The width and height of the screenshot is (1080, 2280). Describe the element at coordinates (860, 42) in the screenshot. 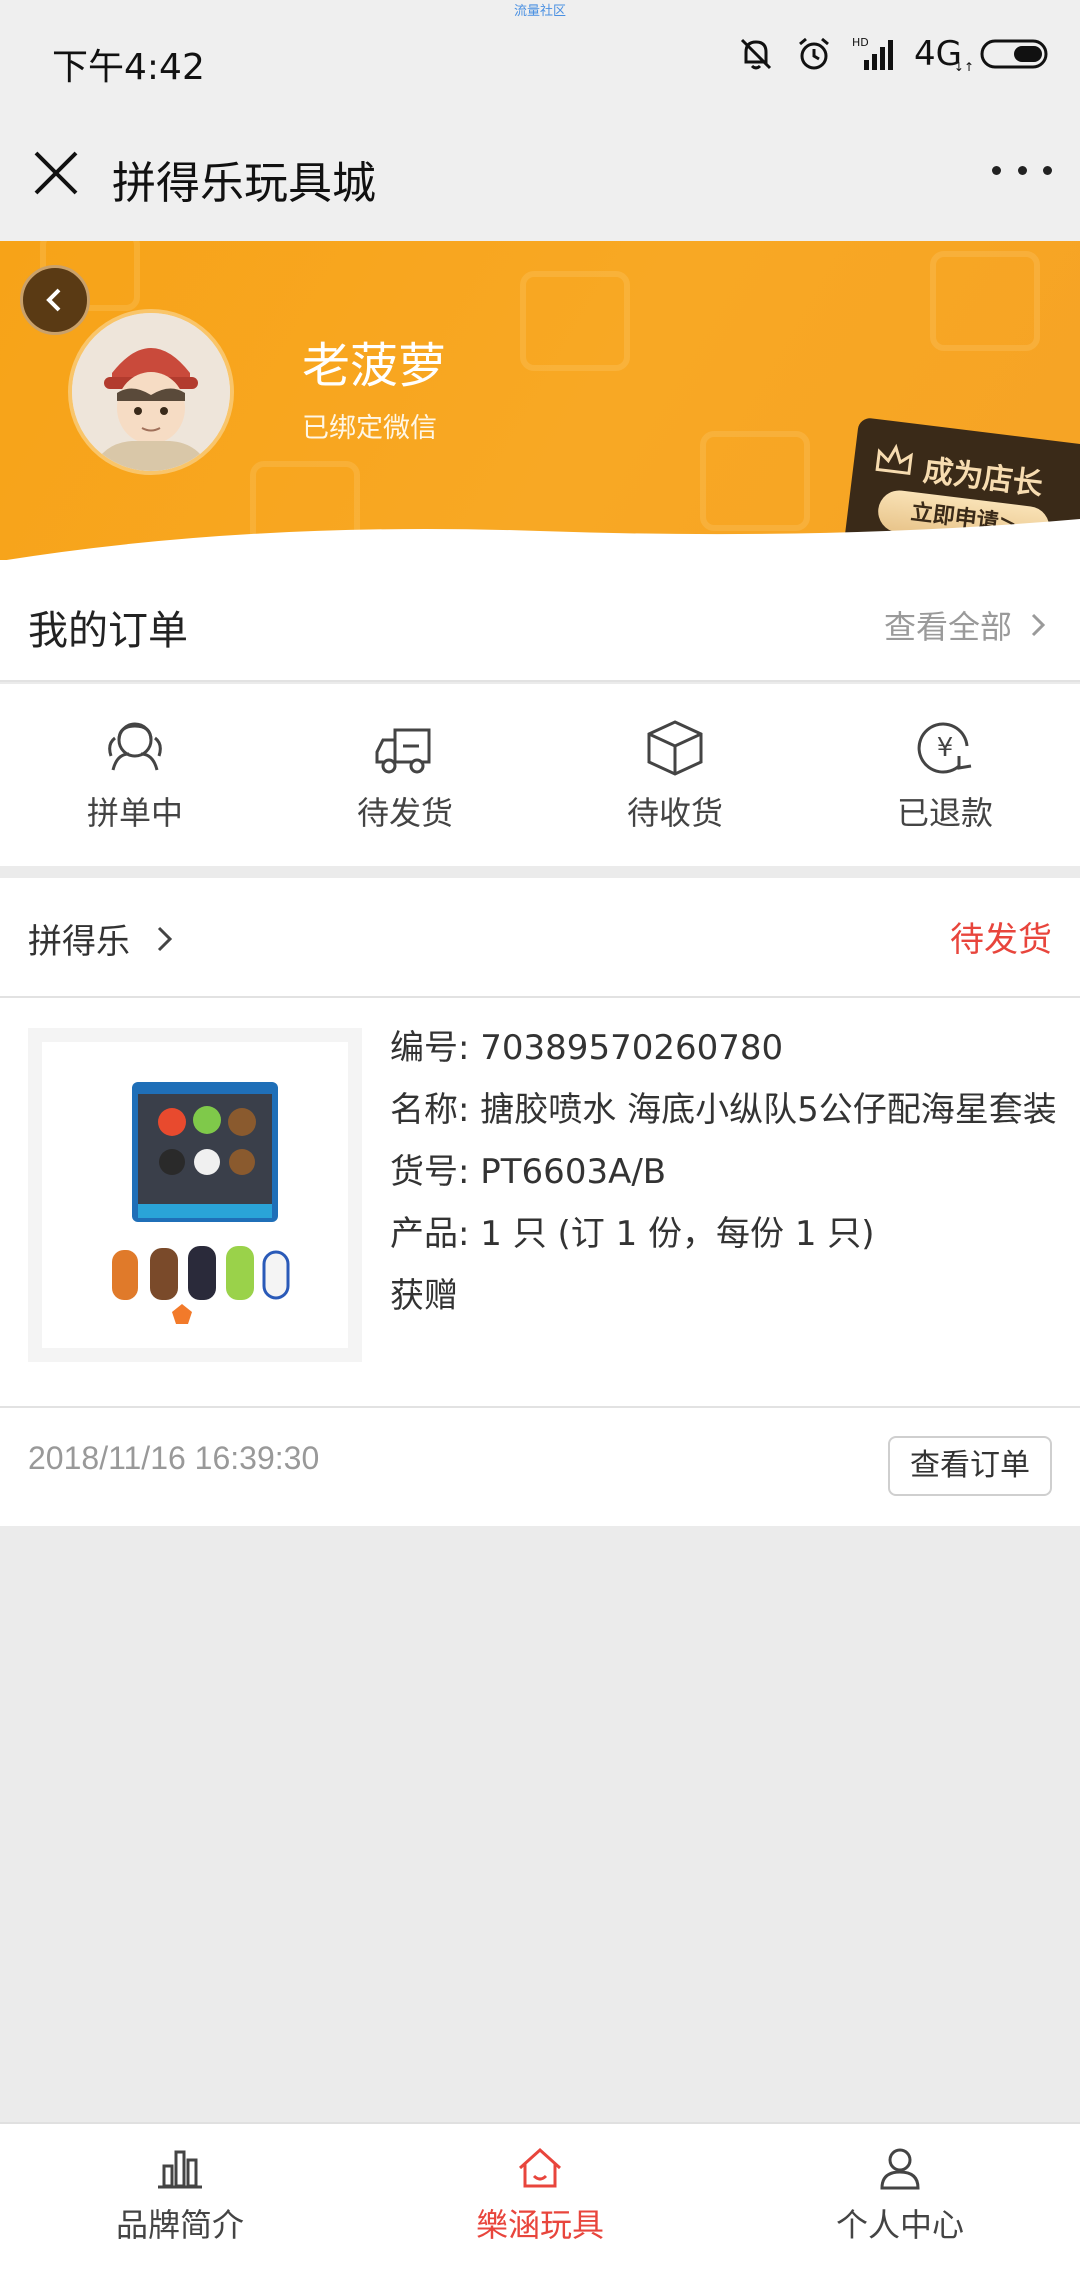

I see `hd-label: HD` at that location.